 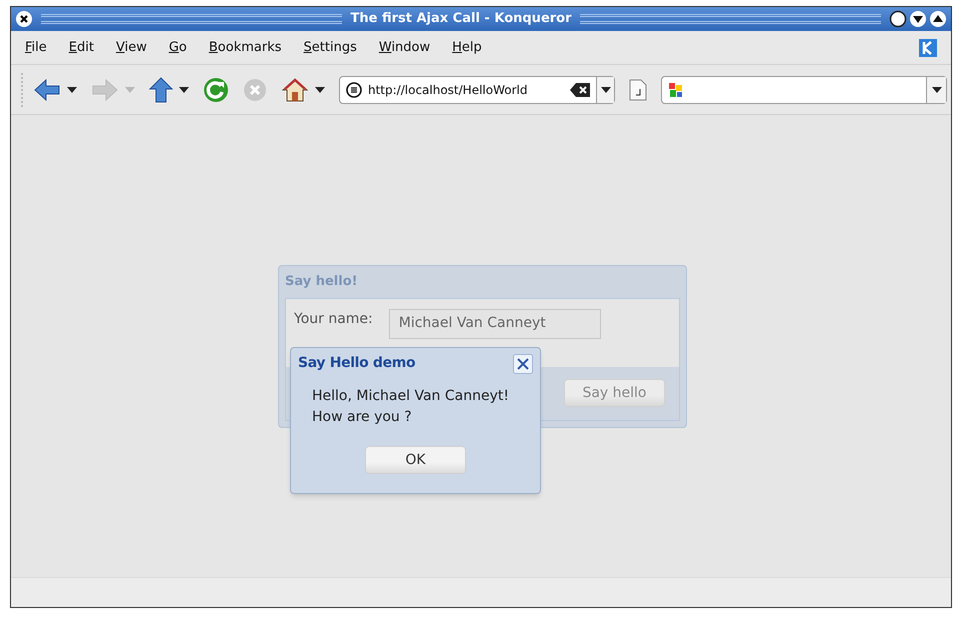 What do you see at coordinates (354, 90) in the screenshot?
I see `page-icon` at bounding box center [354, 90].